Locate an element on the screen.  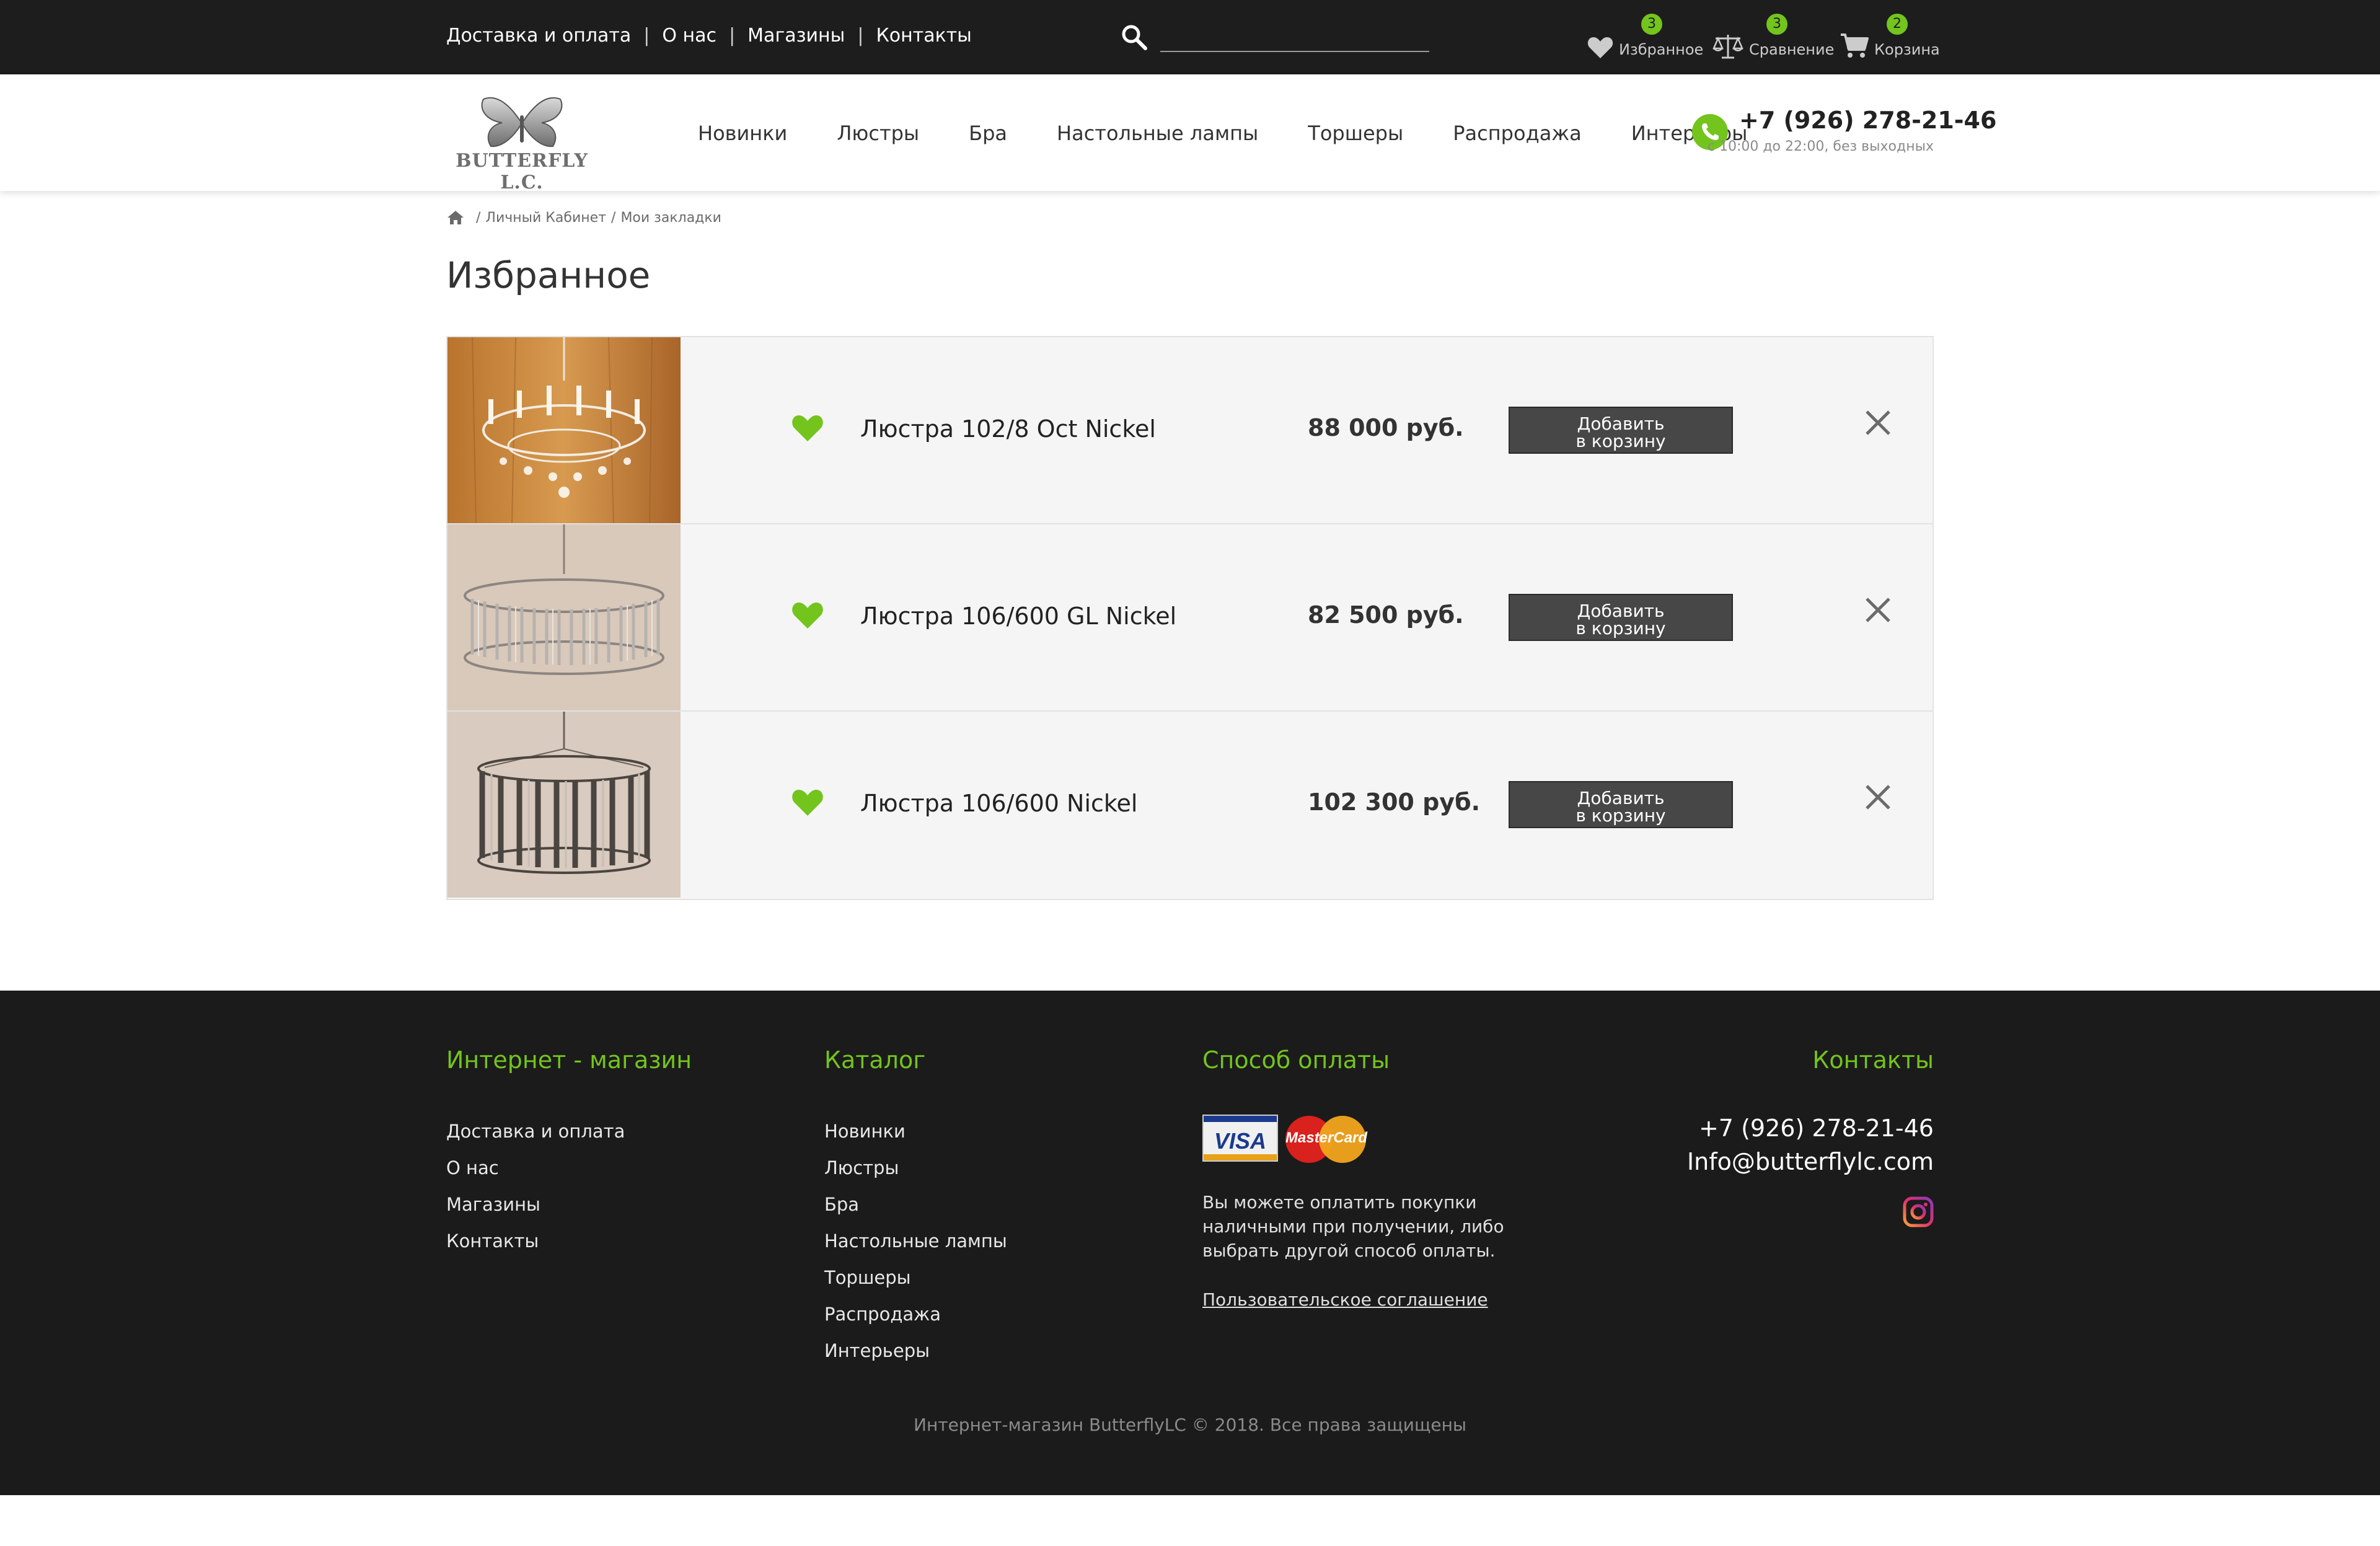
logo: BUTTERFLY L.C. is located at coordinates (521, 142).